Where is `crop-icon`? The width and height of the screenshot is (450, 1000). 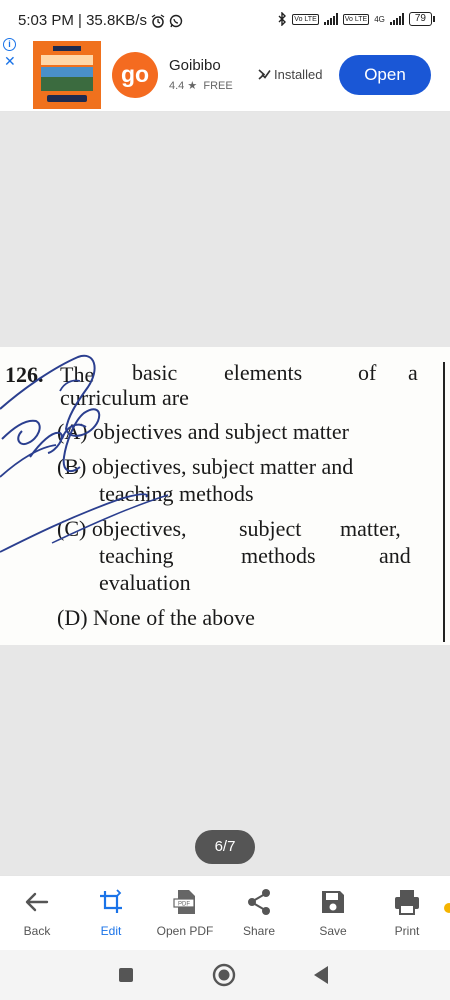
crop-icon is located at coordinates (111, 901).